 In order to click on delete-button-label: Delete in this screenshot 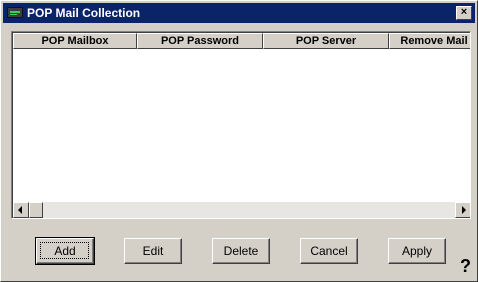, I will do `click(241, 251)`.